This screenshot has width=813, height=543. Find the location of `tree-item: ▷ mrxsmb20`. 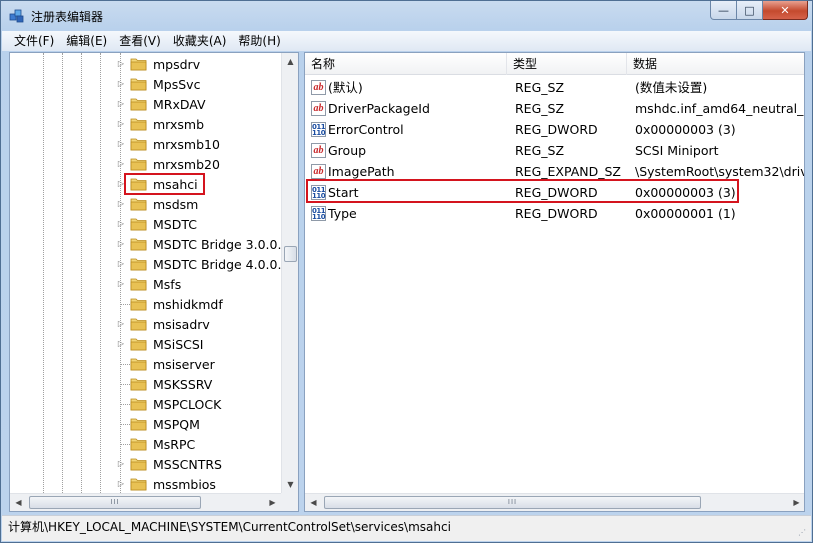

tree-item: ▷ mrxsmb20 is located at coordinates (146, 164).